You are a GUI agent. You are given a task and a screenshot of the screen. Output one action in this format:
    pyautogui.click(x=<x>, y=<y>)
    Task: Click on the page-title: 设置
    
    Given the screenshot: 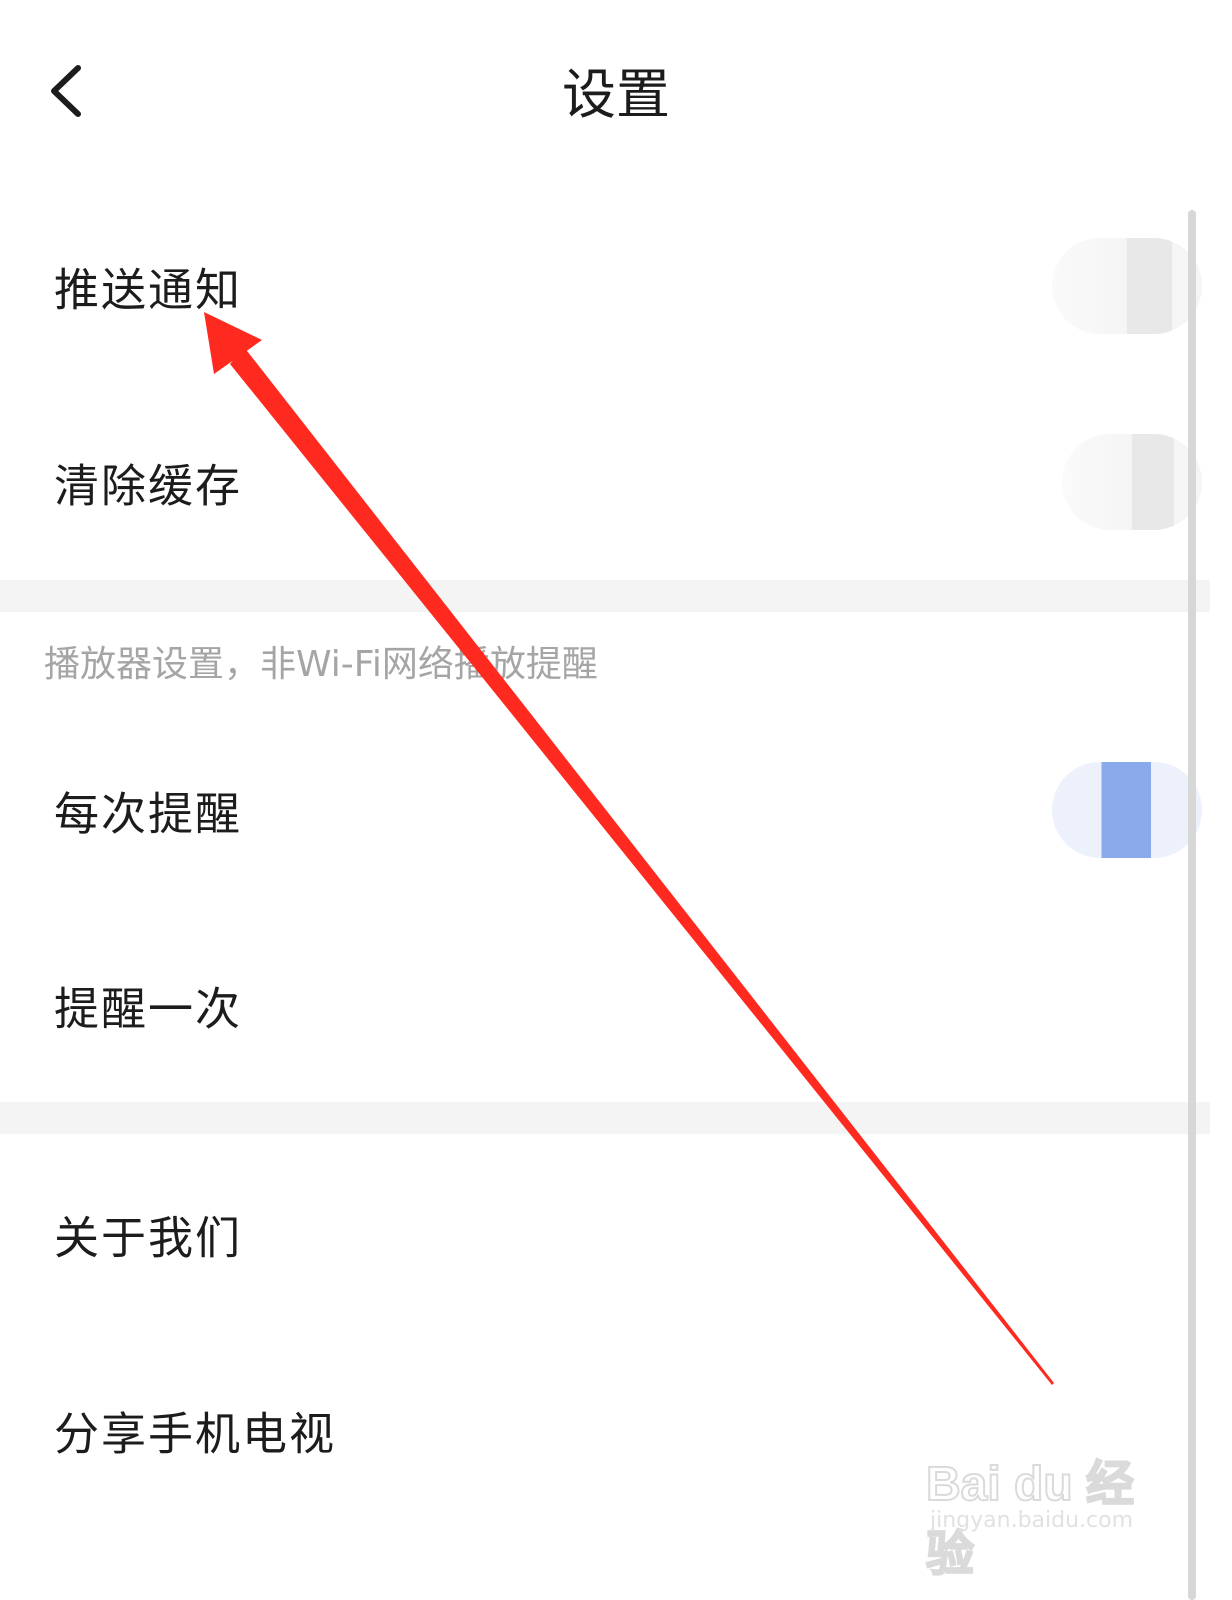 What is the action you would take?
    pyautogui.click(x=616, y=94)
    